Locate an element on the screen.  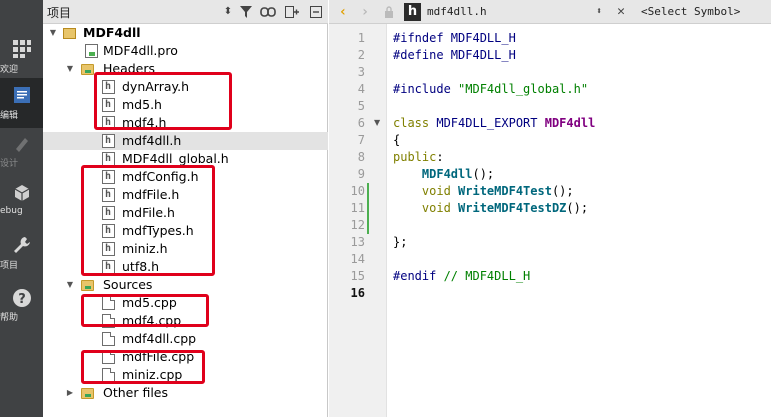
code-token: #ifndef MDF4DLL_H is located at coordinates (454, 38).